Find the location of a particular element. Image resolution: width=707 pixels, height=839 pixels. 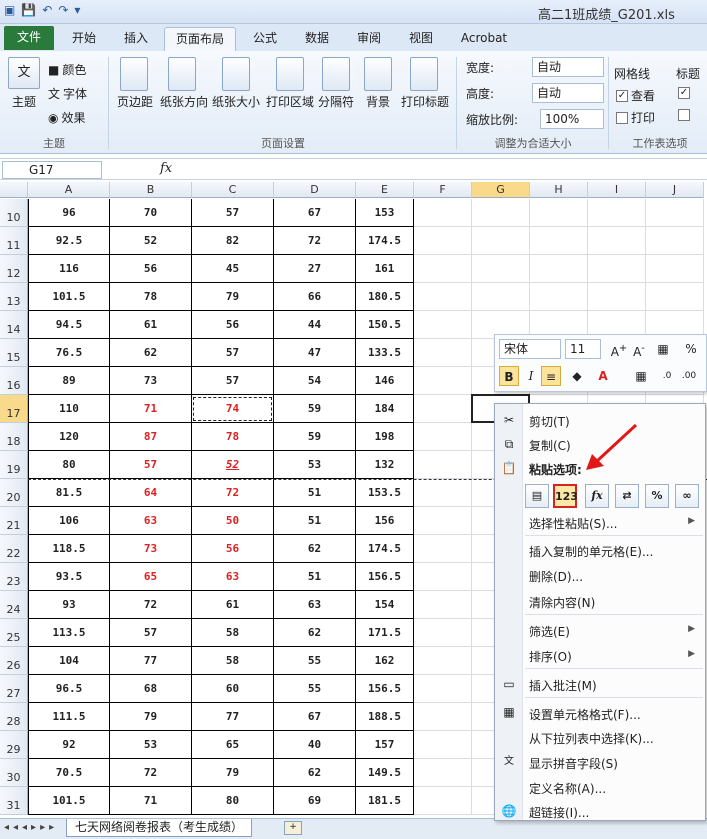

row-header-22: 22 is located at coordinates (14, 549).